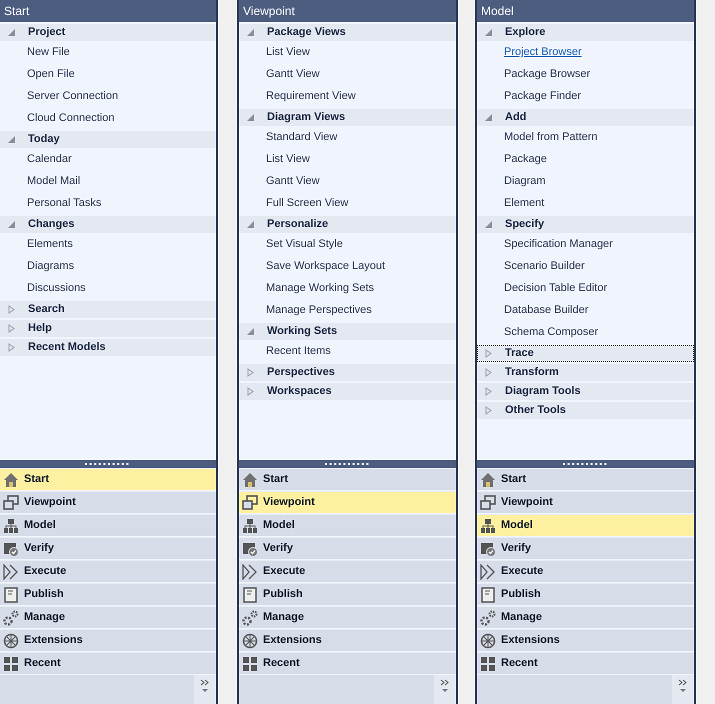 The image size is (715, 704). I want to click on group-header: Trace, so click(585, 353).